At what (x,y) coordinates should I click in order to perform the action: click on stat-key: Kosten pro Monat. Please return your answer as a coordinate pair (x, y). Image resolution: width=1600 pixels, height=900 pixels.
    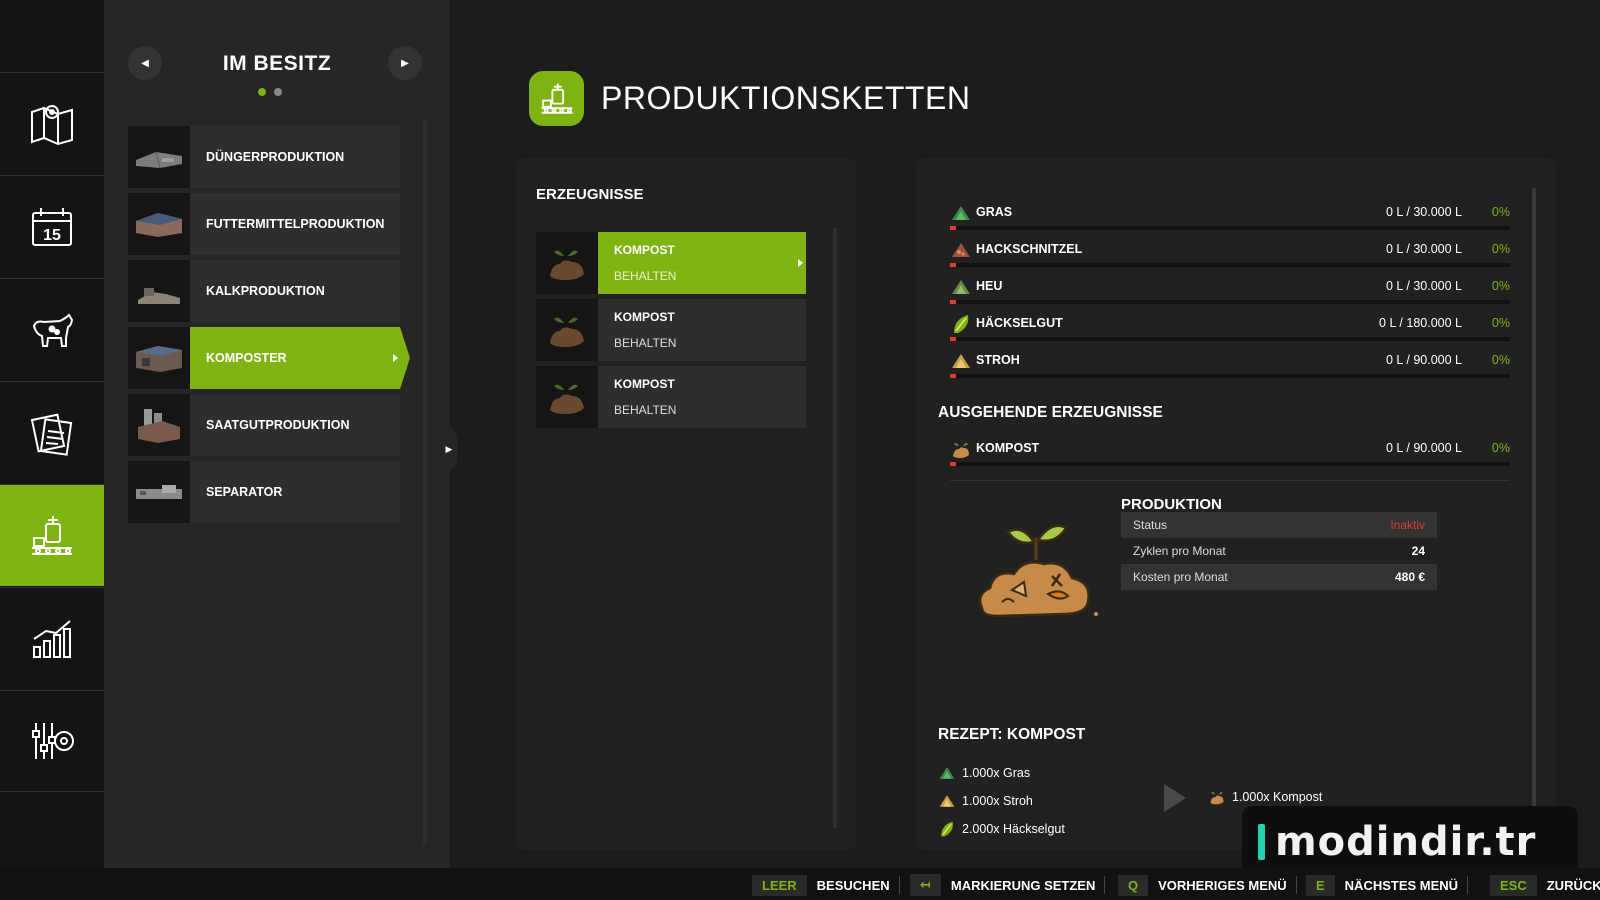
    Looking at the image, I should click on (1180, 577).